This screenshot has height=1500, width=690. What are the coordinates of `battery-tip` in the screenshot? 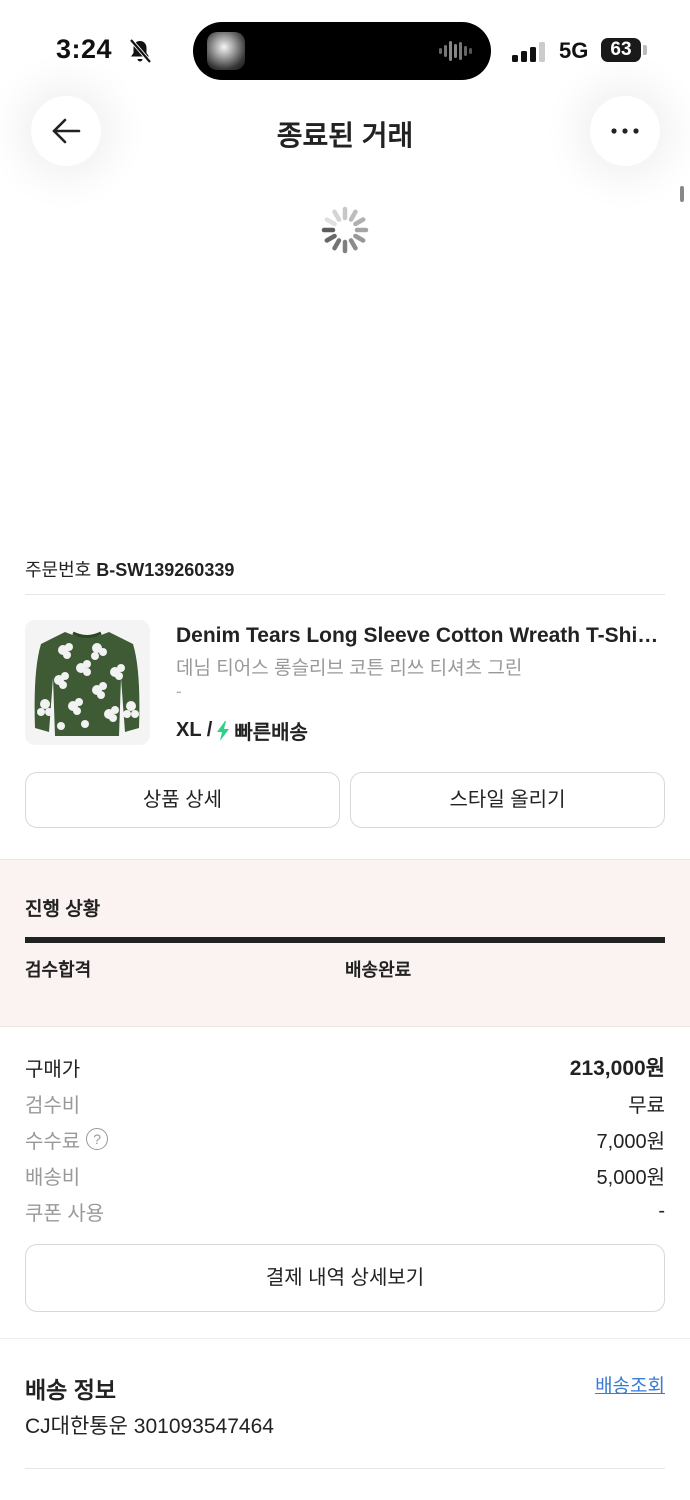 It's located at (645, 50).